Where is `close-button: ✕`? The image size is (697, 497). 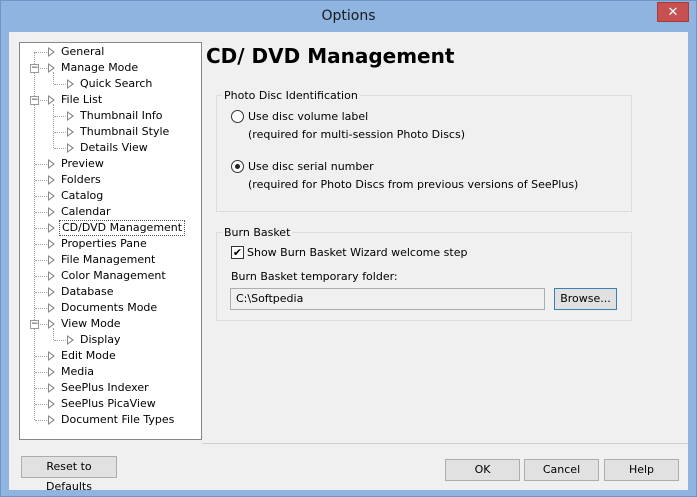 close-button: ✕ is located at coordinates (673, 12).